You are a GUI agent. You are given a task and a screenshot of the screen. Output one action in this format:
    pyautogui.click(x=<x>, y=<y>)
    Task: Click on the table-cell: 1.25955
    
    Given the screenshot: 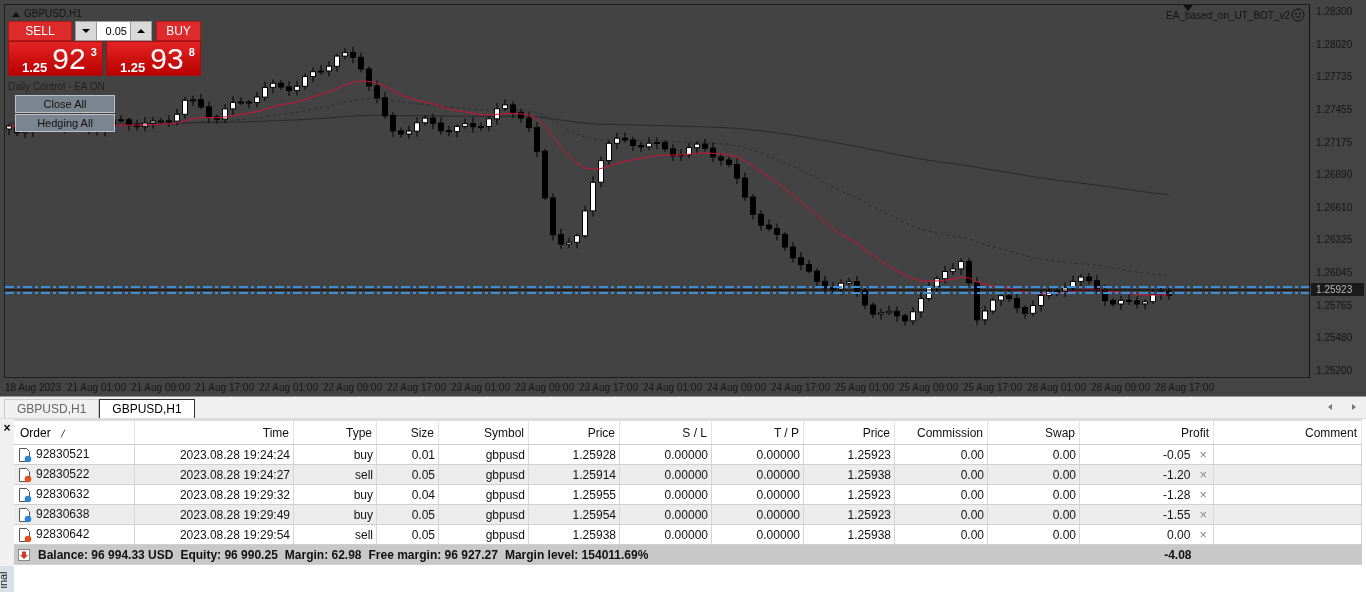 What is the action you would take?
    pyautogui.click(x=574, y=494)
    